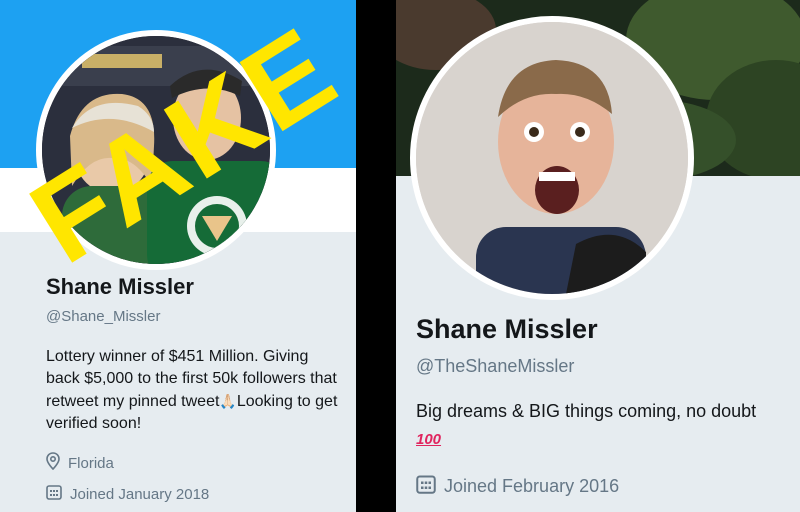 Image resolution: width=800 pixels, height=512 pixels. What do you see at coordinates (532, 486) in the screenshot?
I see `joined-text: Joined February 2016` at bounding box center [532, 486].